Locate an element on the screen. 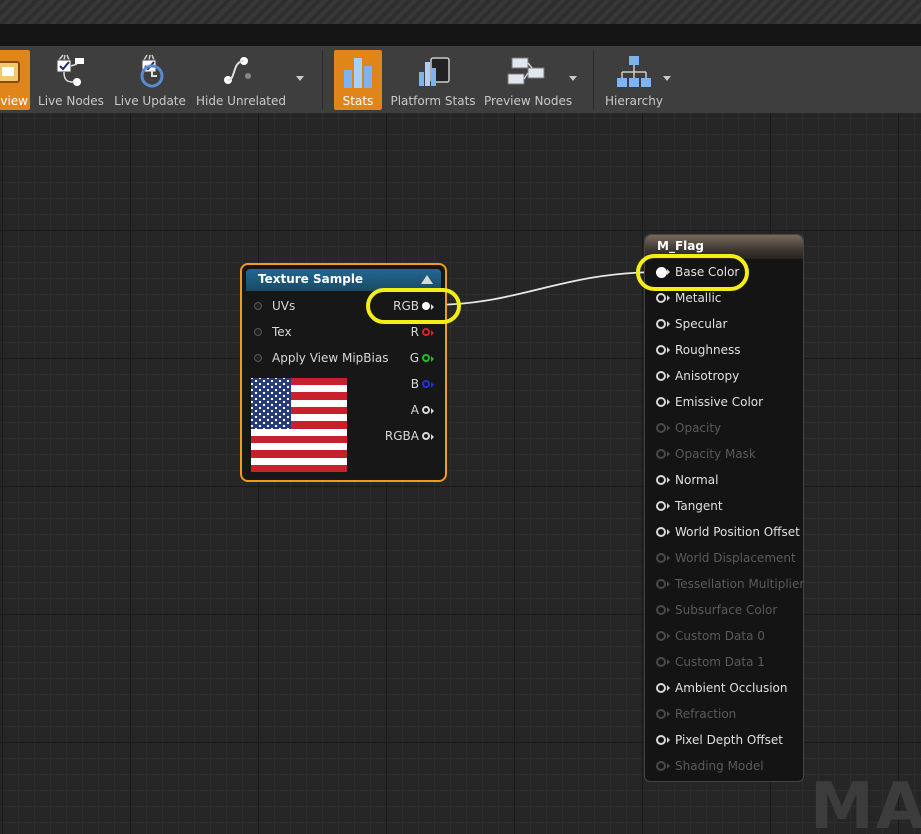  hide-unrelated-label: Hide Unrelated is located at coordinates (241, 101).